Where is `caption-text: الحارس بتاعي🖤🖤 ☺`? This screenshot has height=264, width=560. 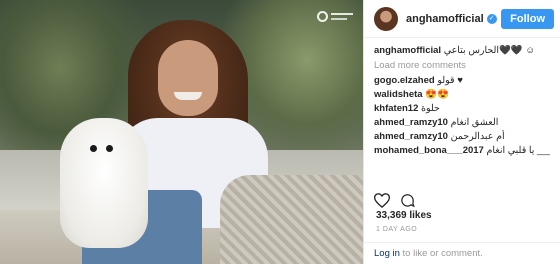
caption-text: الحارس بتاعي🖤🖤 ☺ is located at coordinates (489, 50).